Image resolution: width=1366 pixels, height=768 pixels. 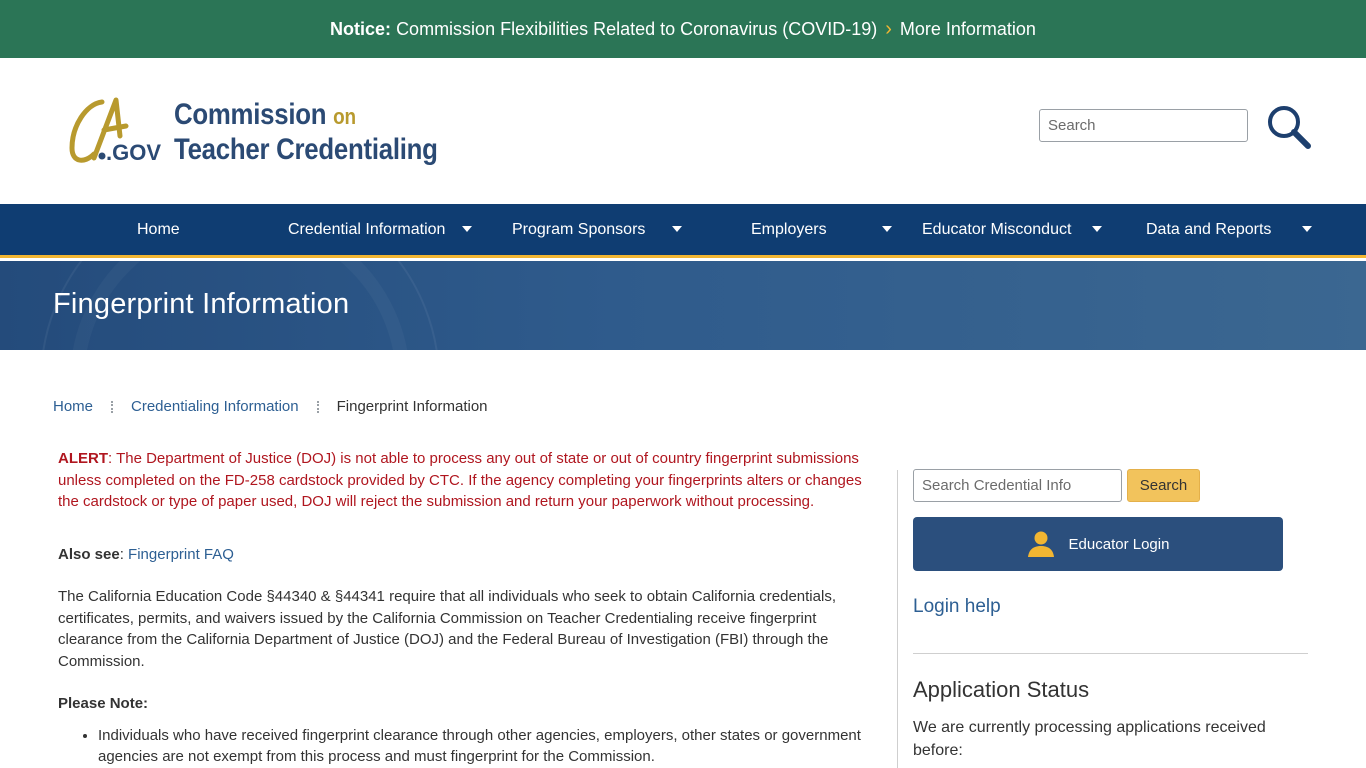 What do you see at coordinates (968, 29) in the screenshot?
I see `more-information-link: More Information` at bounding box center [968, 29].